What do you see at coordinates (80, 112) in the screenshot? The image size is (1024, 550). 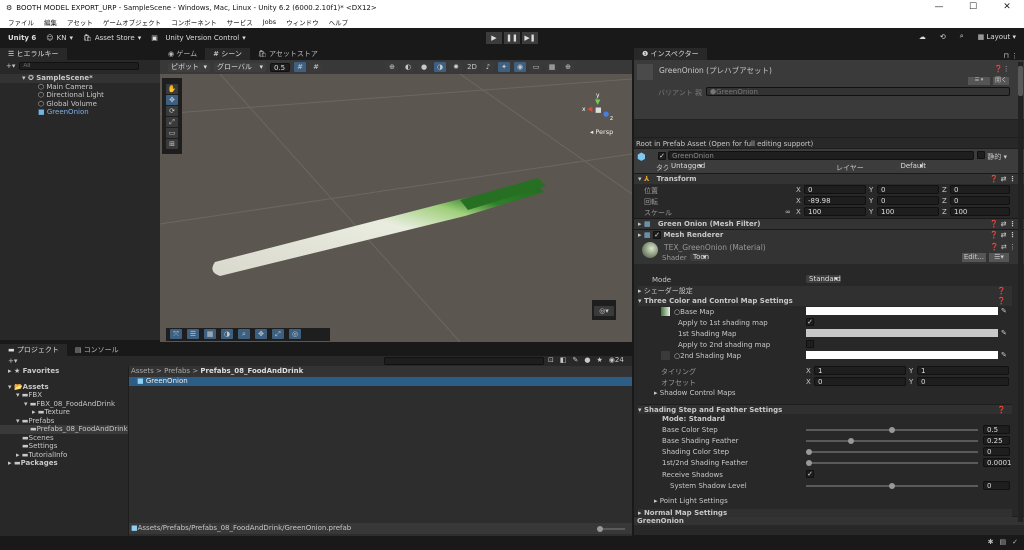 I see `hierarchy-item-prefab: ■ GreenOnion` at bounding box center [80, 112].